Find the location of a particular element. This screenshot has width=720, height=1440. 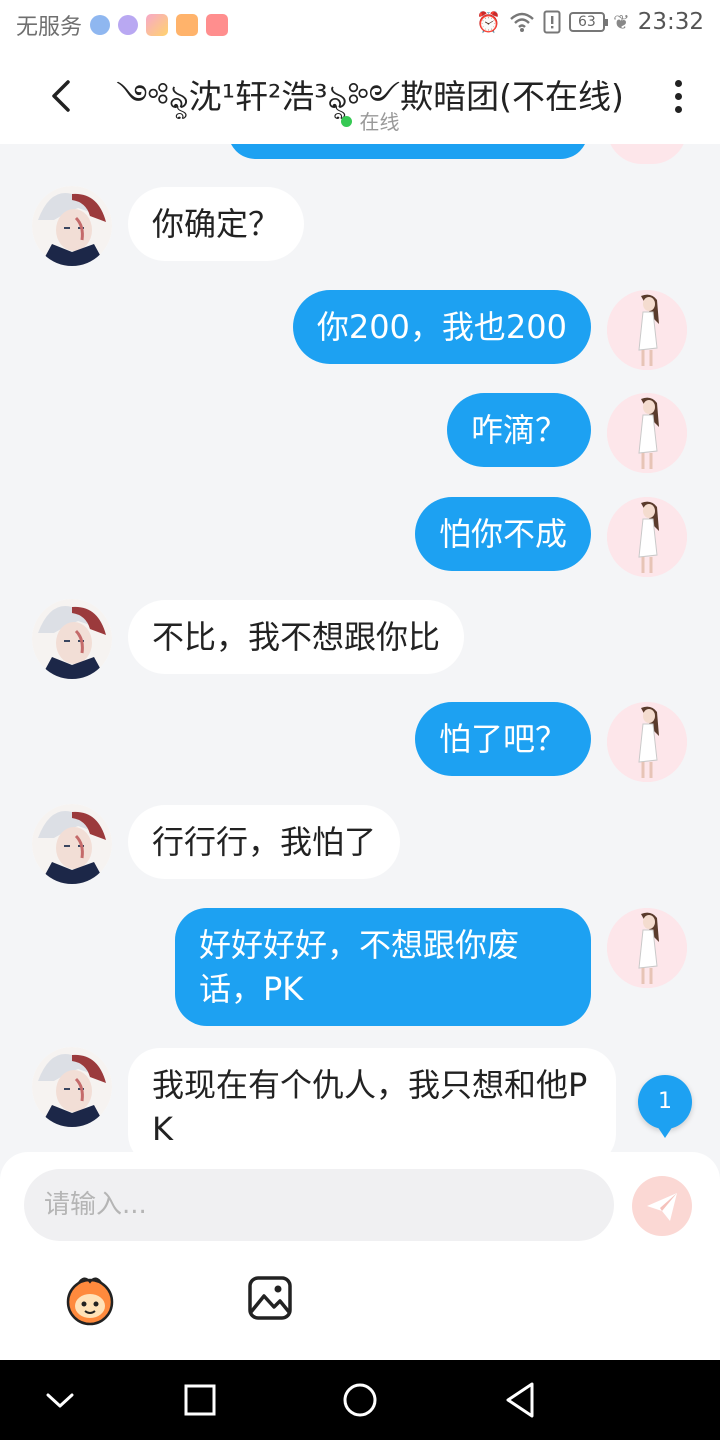

status-right: ⏰ 63 ❦ 23:32 is located at coordinates (590, 22).